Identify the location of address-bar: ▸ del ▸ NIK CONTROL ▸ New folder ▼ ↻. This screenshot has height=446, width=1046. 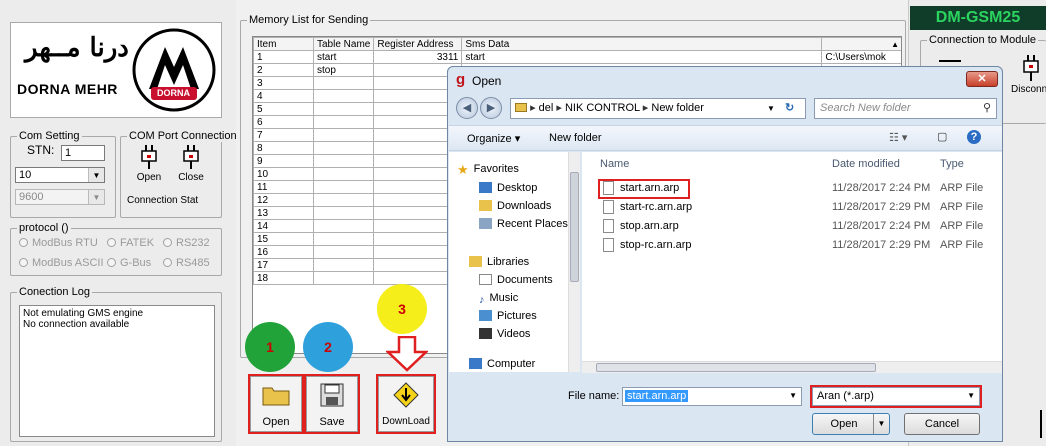
(658, 108).